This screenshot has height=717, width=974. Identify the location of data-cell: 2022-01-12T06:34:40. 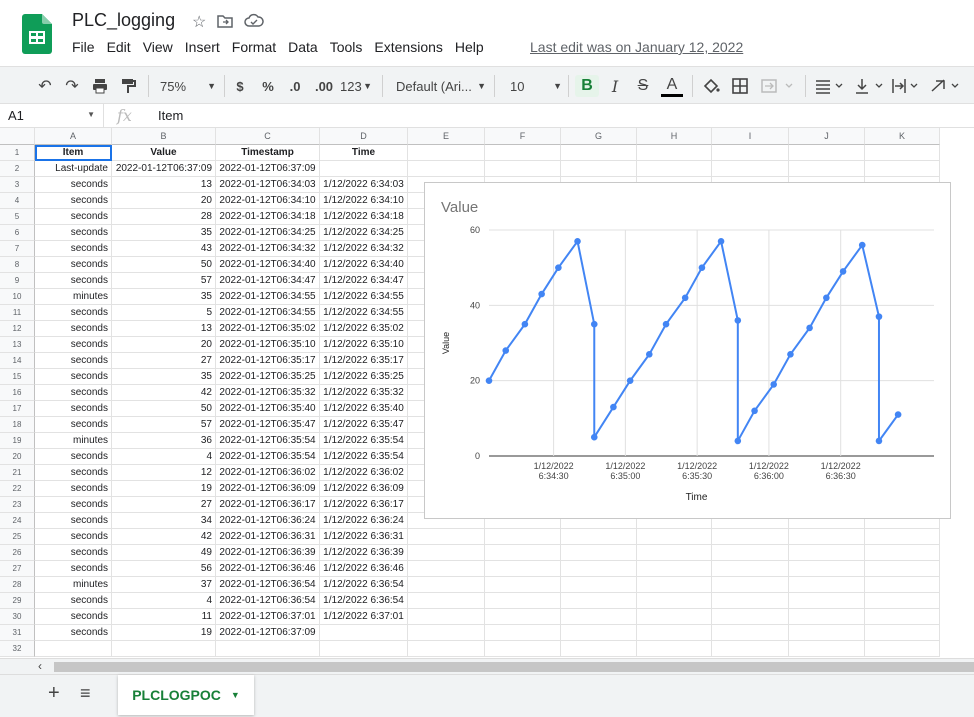
(268, 265).